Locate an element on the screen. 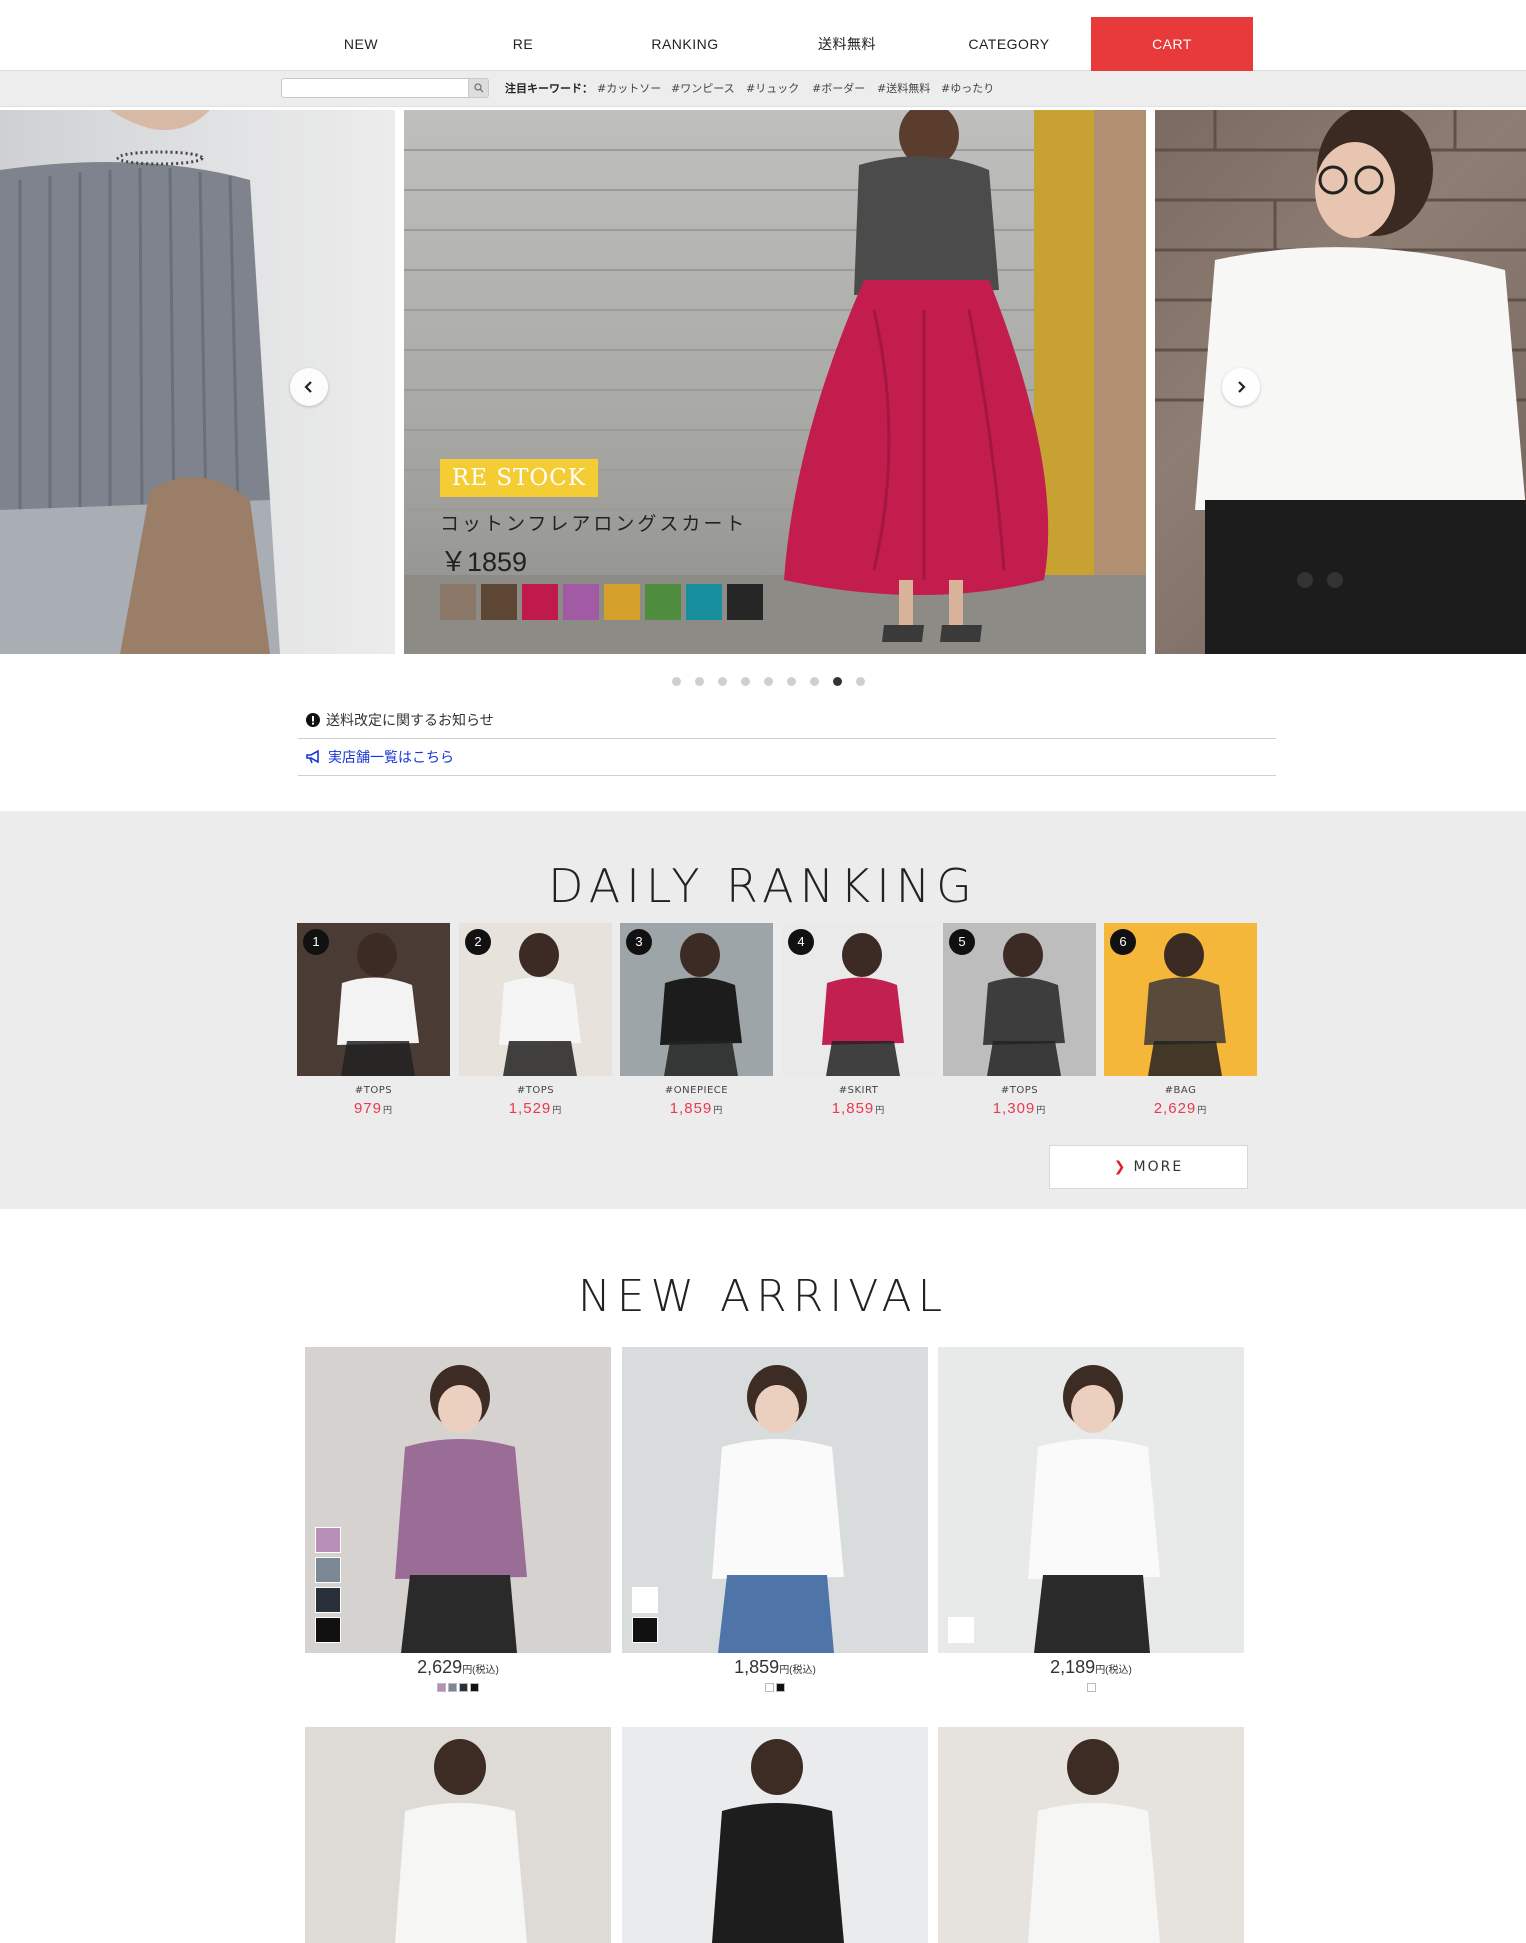 The height and width of the screenshot is (1943, 1526). slide-next is located at coordinates (1340, 382).